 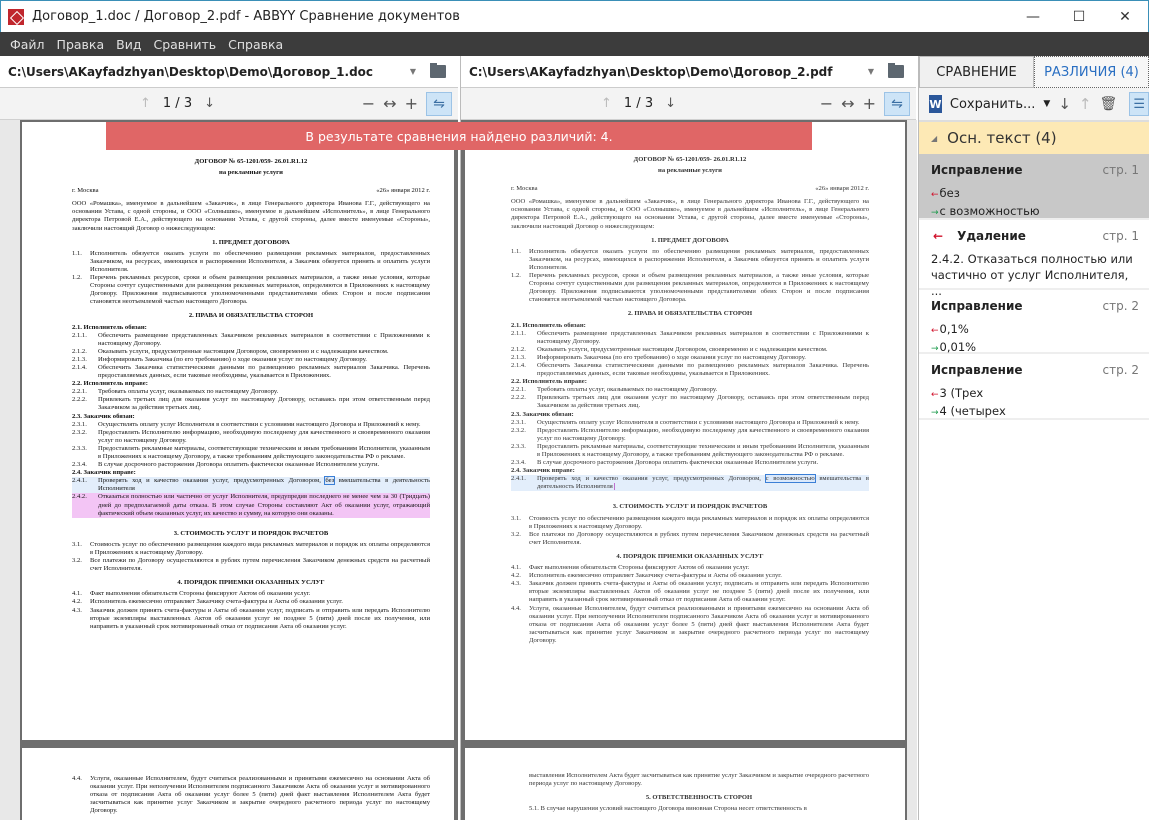 I want to click on list-view-icon: ☰, so click(x=1139, y=104).